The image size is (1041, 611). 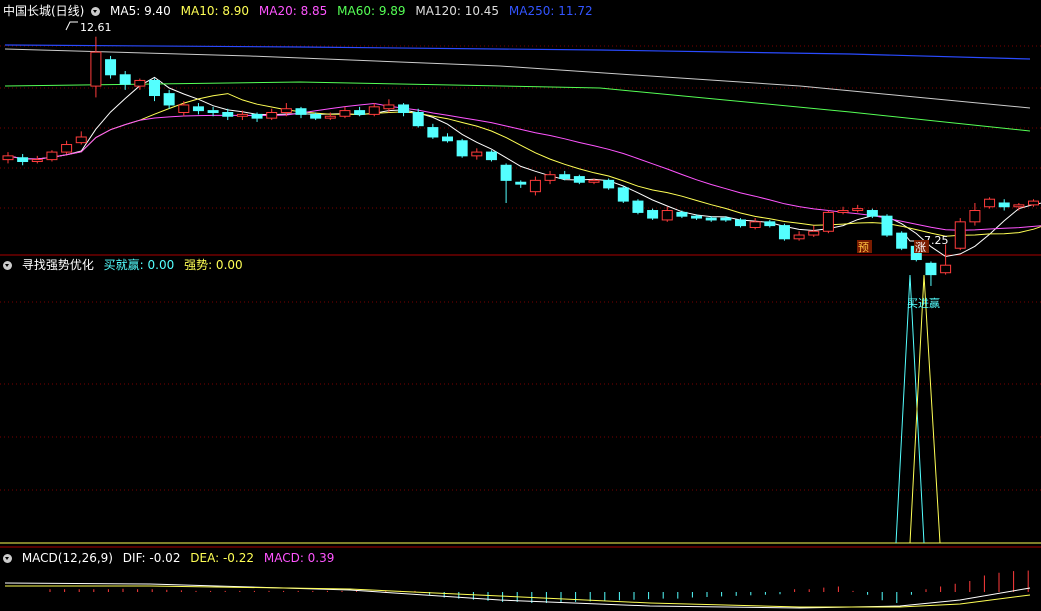 What do you see at coordinates (67, 558) in the screenshot?
I see `macd-title: MACD(12,26,9)` at bounding box center [67, 558].